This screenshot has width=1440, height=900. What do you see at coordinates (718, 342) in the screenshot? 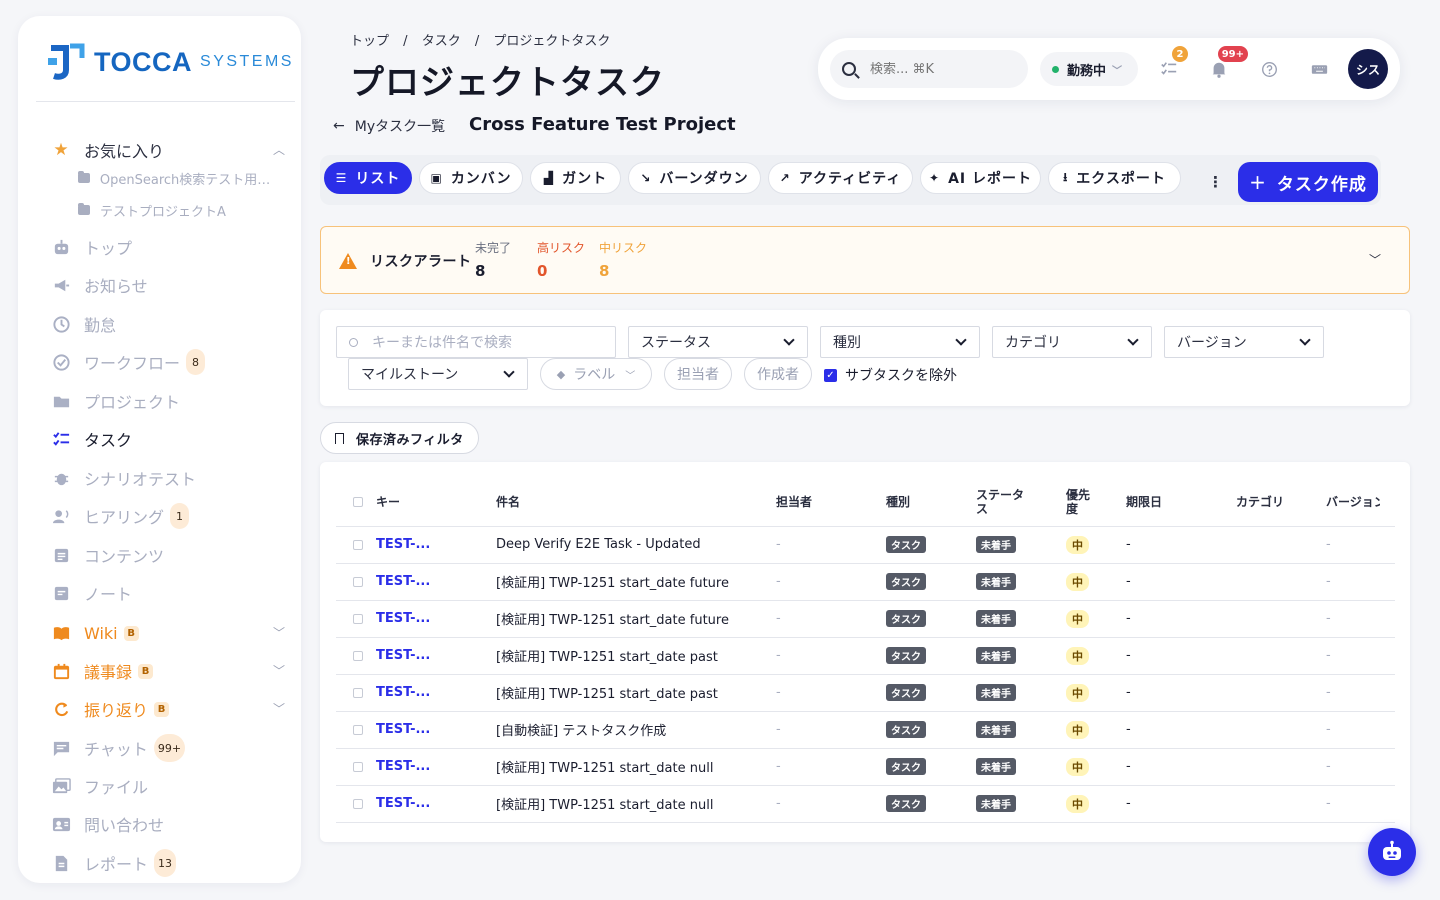
I see `status-select: ステータス` at bounding box center [718, 342].